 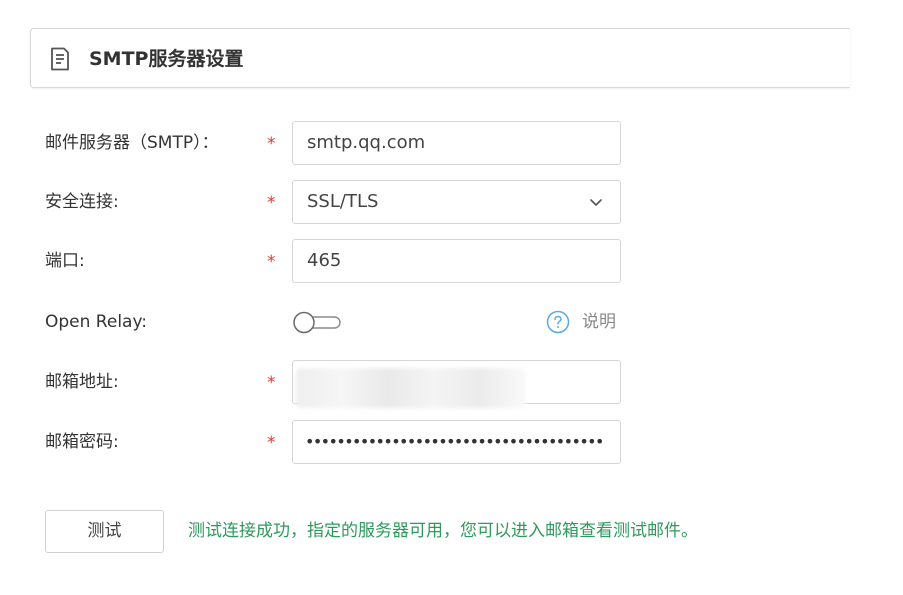 I want to click on secure-connection-row: 安全连接: * SSL/TLS, so click(x=451, y=202).